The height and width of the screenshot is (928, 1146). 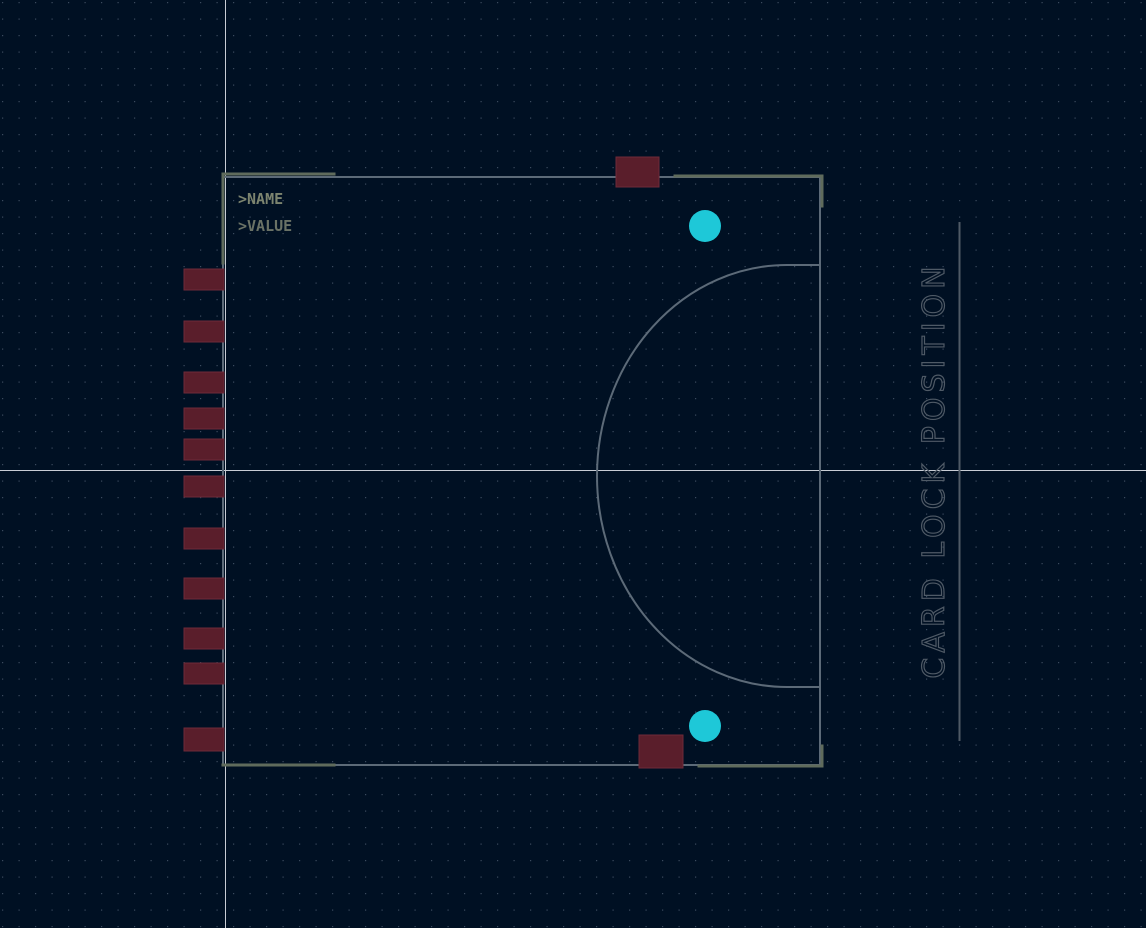 What do you see at coordinates (705, 226) in the screenshot?
I see `hole-top` at bounding box center [705, 226].